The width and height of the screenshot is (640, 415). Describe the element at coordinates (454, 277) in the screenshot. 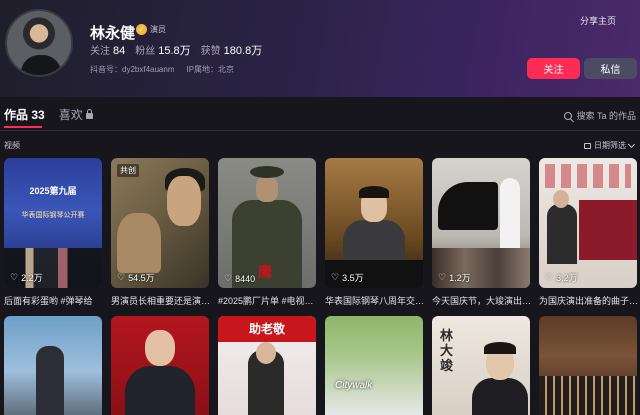

I see `like-count: ♡ 1.2万` at that location.